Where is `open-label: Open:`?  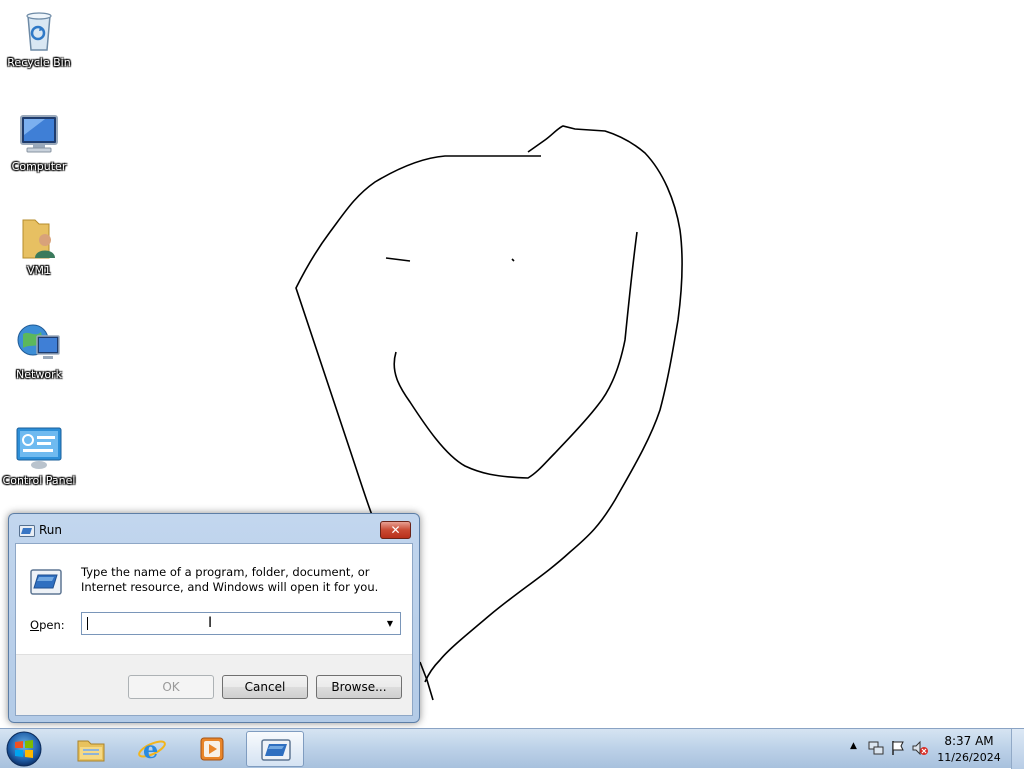
open-label: Open: is located at coordinates (47, 625).